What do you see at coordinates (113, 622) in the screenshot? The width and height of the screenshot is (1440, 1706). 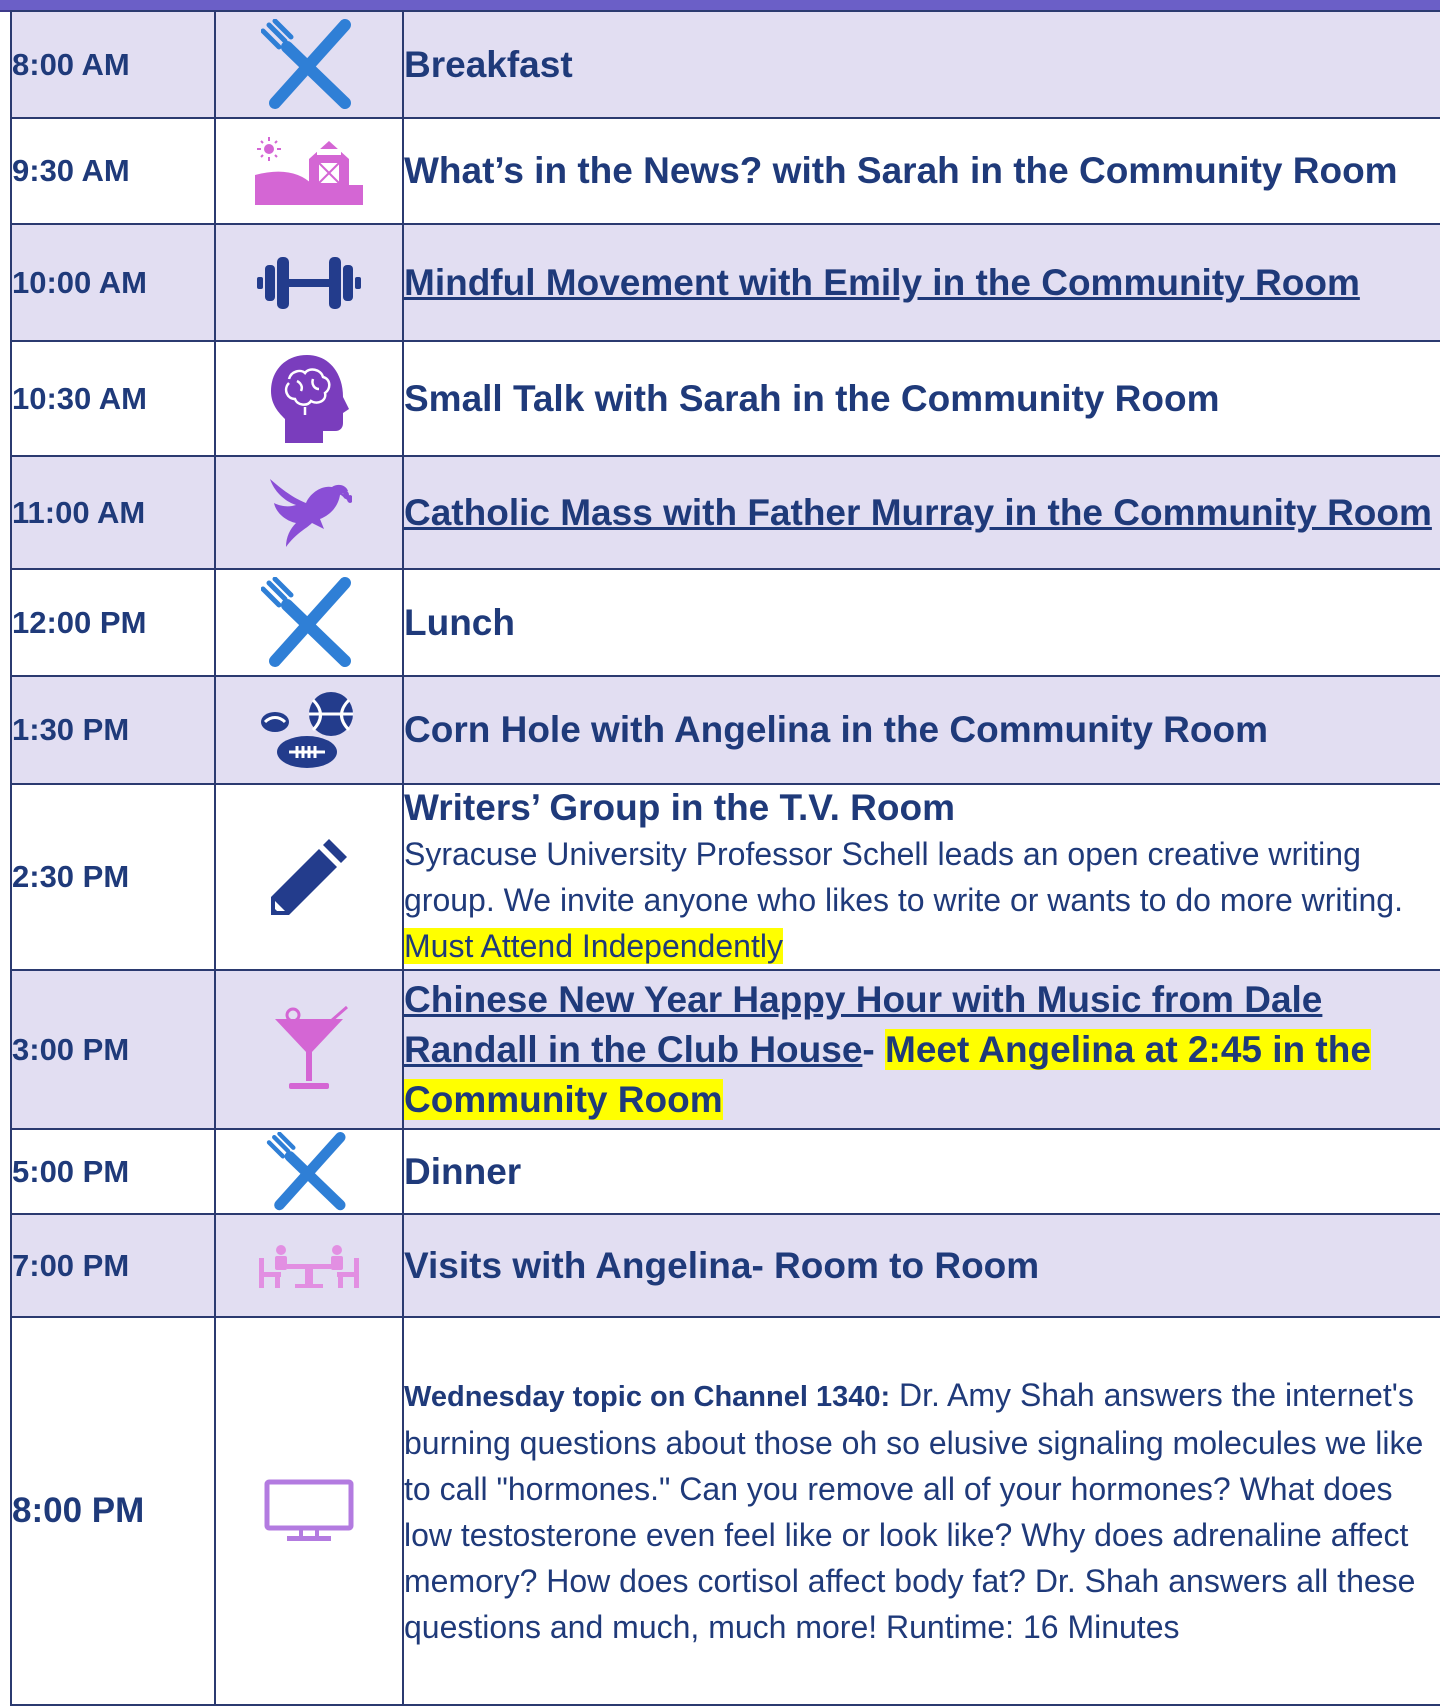 I see `time-label: 12:00 PM` at bounding box center [113, 622].